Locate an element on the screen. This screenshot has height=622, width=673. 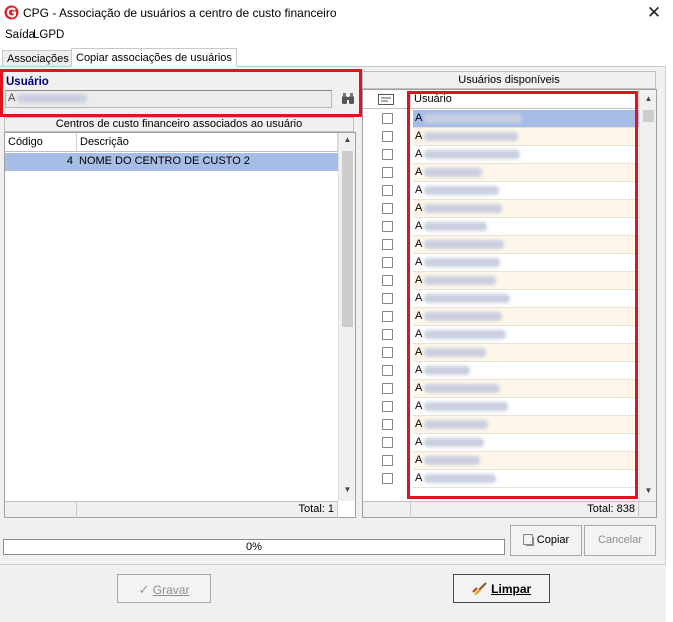
left-grid-scrollbar: ▲ ▼ is located at coordinates (346, 317).